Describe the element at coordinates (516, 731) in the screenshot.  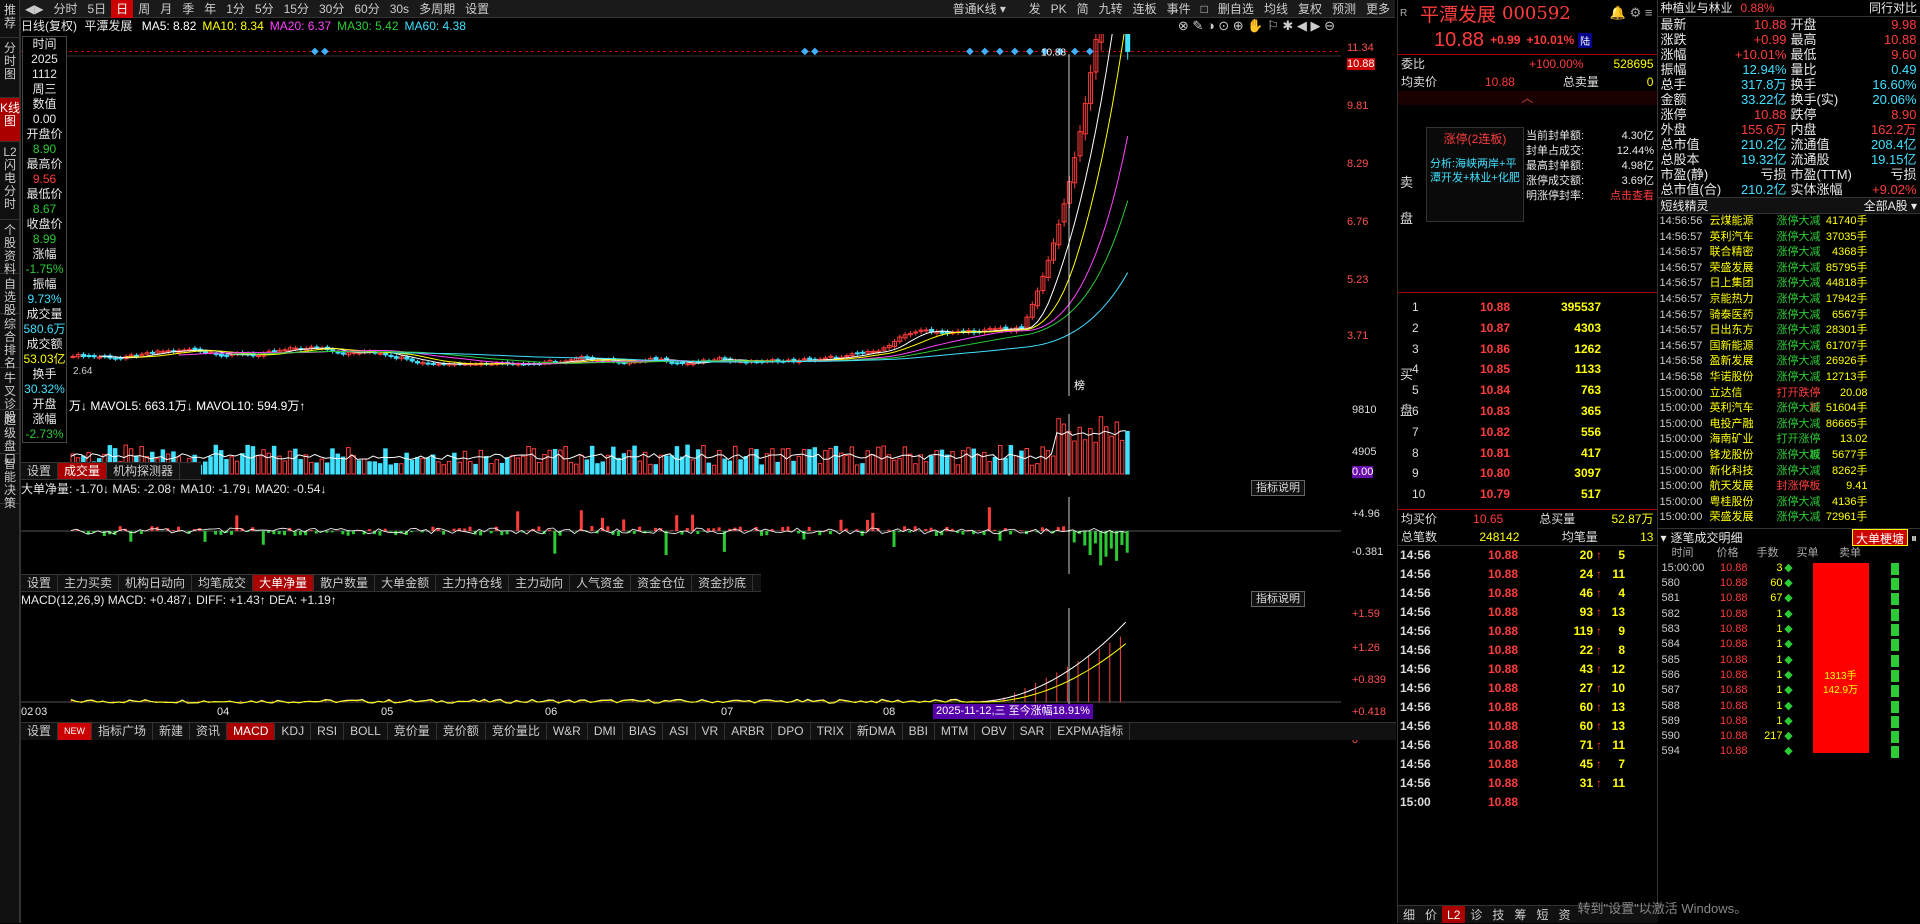
I see `tab: 竞价量比` at that location.